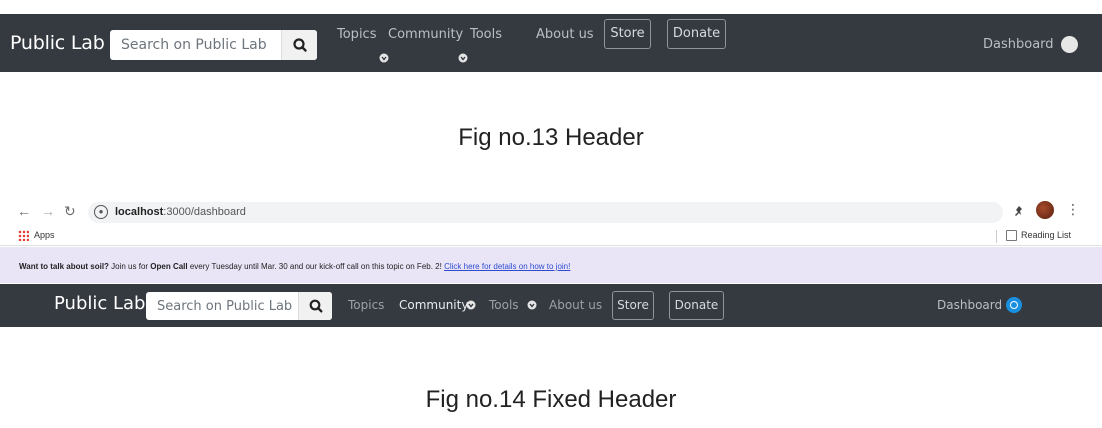 This screenshot has height=428, width=1102. Describe the element at coordinates (1011, 235) in the screenshot. I see `reading-list-icon` at that location.